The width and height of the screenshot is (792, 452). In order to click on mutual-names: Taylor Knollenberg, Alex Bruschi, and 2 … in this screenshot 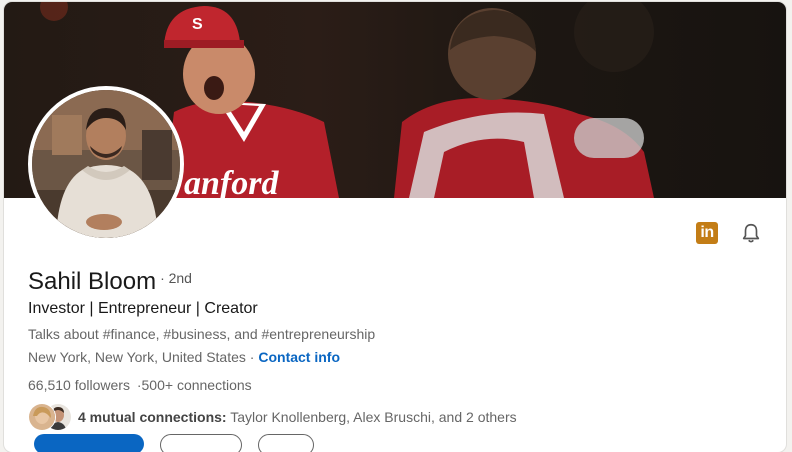, I will do `click(371, 417)`.